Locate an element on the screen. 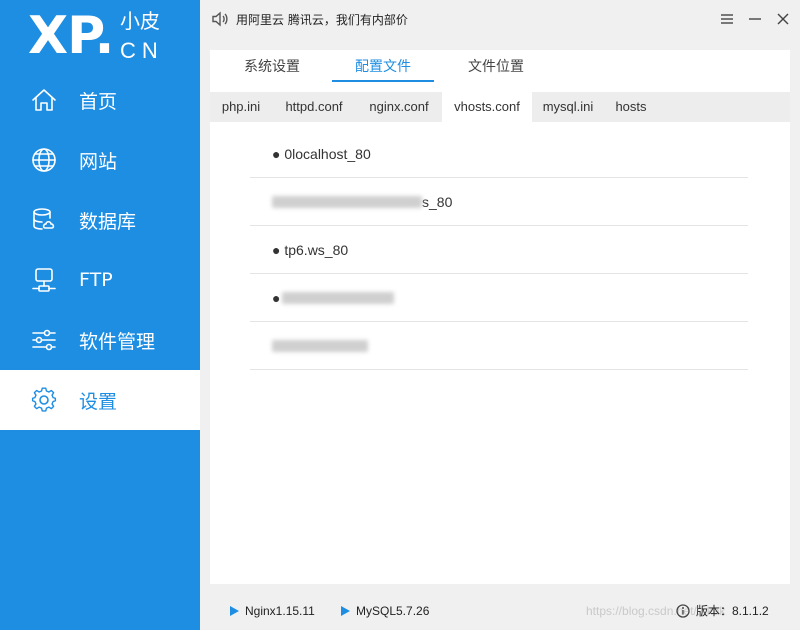 This screenshot has height=630, width=800. sidebar-item-database: 数据库 is located at coordinates (100, 220).